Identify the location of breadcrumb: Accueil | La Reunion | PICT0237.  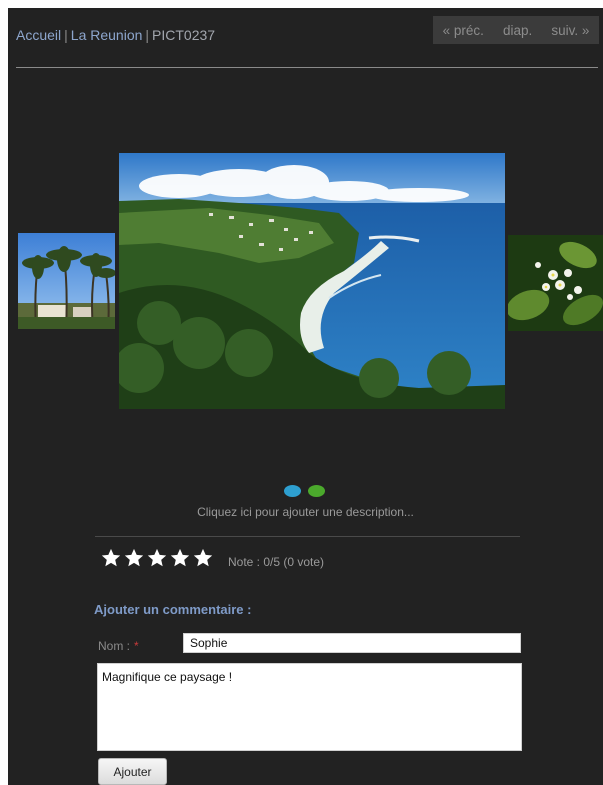
(115, 35).